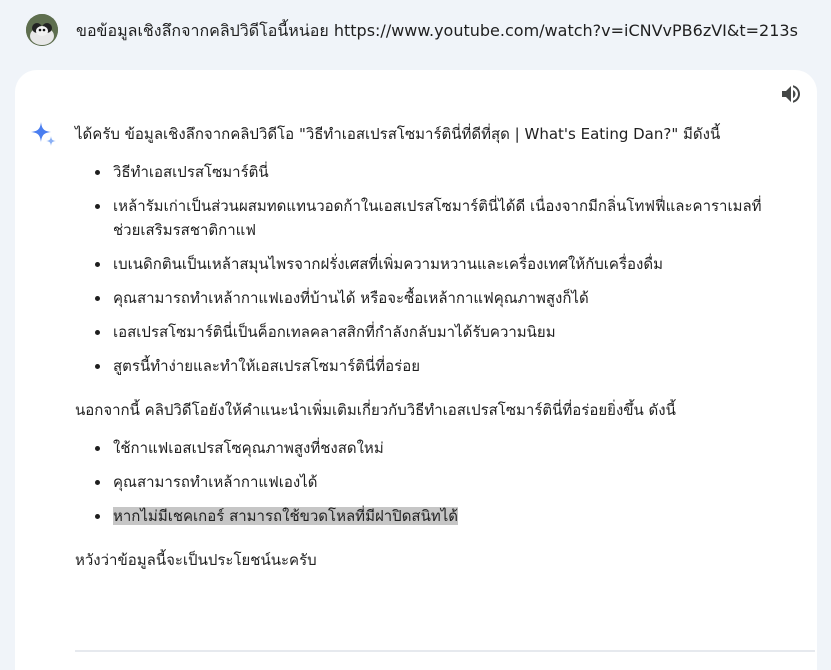  Describe the element at coordinates (43, 136) in the screenshot. I see `gemini-spark-icon` at that location.